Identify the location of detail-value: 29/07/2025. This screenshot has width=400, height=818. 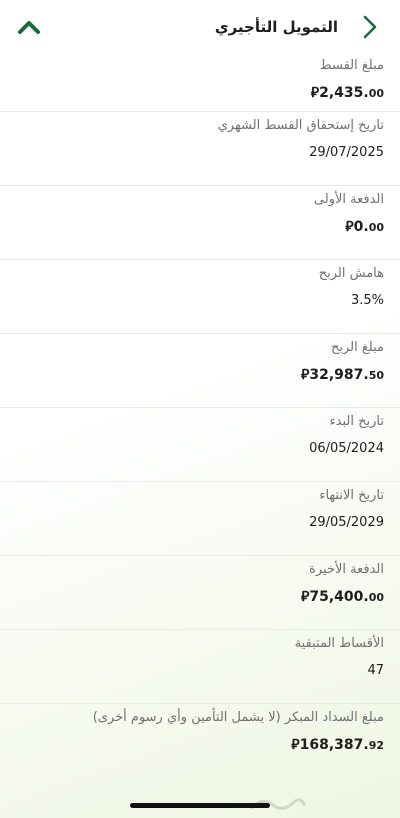
(346, 152).